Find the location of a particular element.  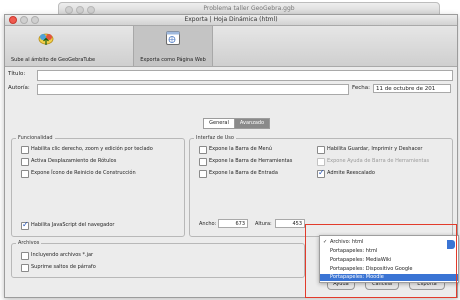

enable-right-click-checkbox is located at coordinates (25, 150).